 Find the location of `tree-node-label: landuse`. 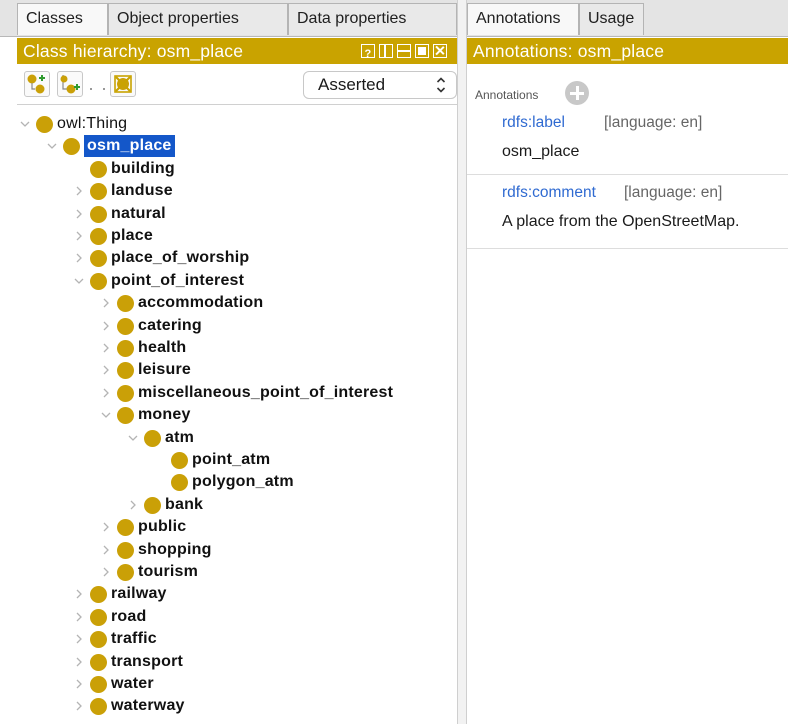

tree-node-label: landuse is located at coordinates (142, 191).